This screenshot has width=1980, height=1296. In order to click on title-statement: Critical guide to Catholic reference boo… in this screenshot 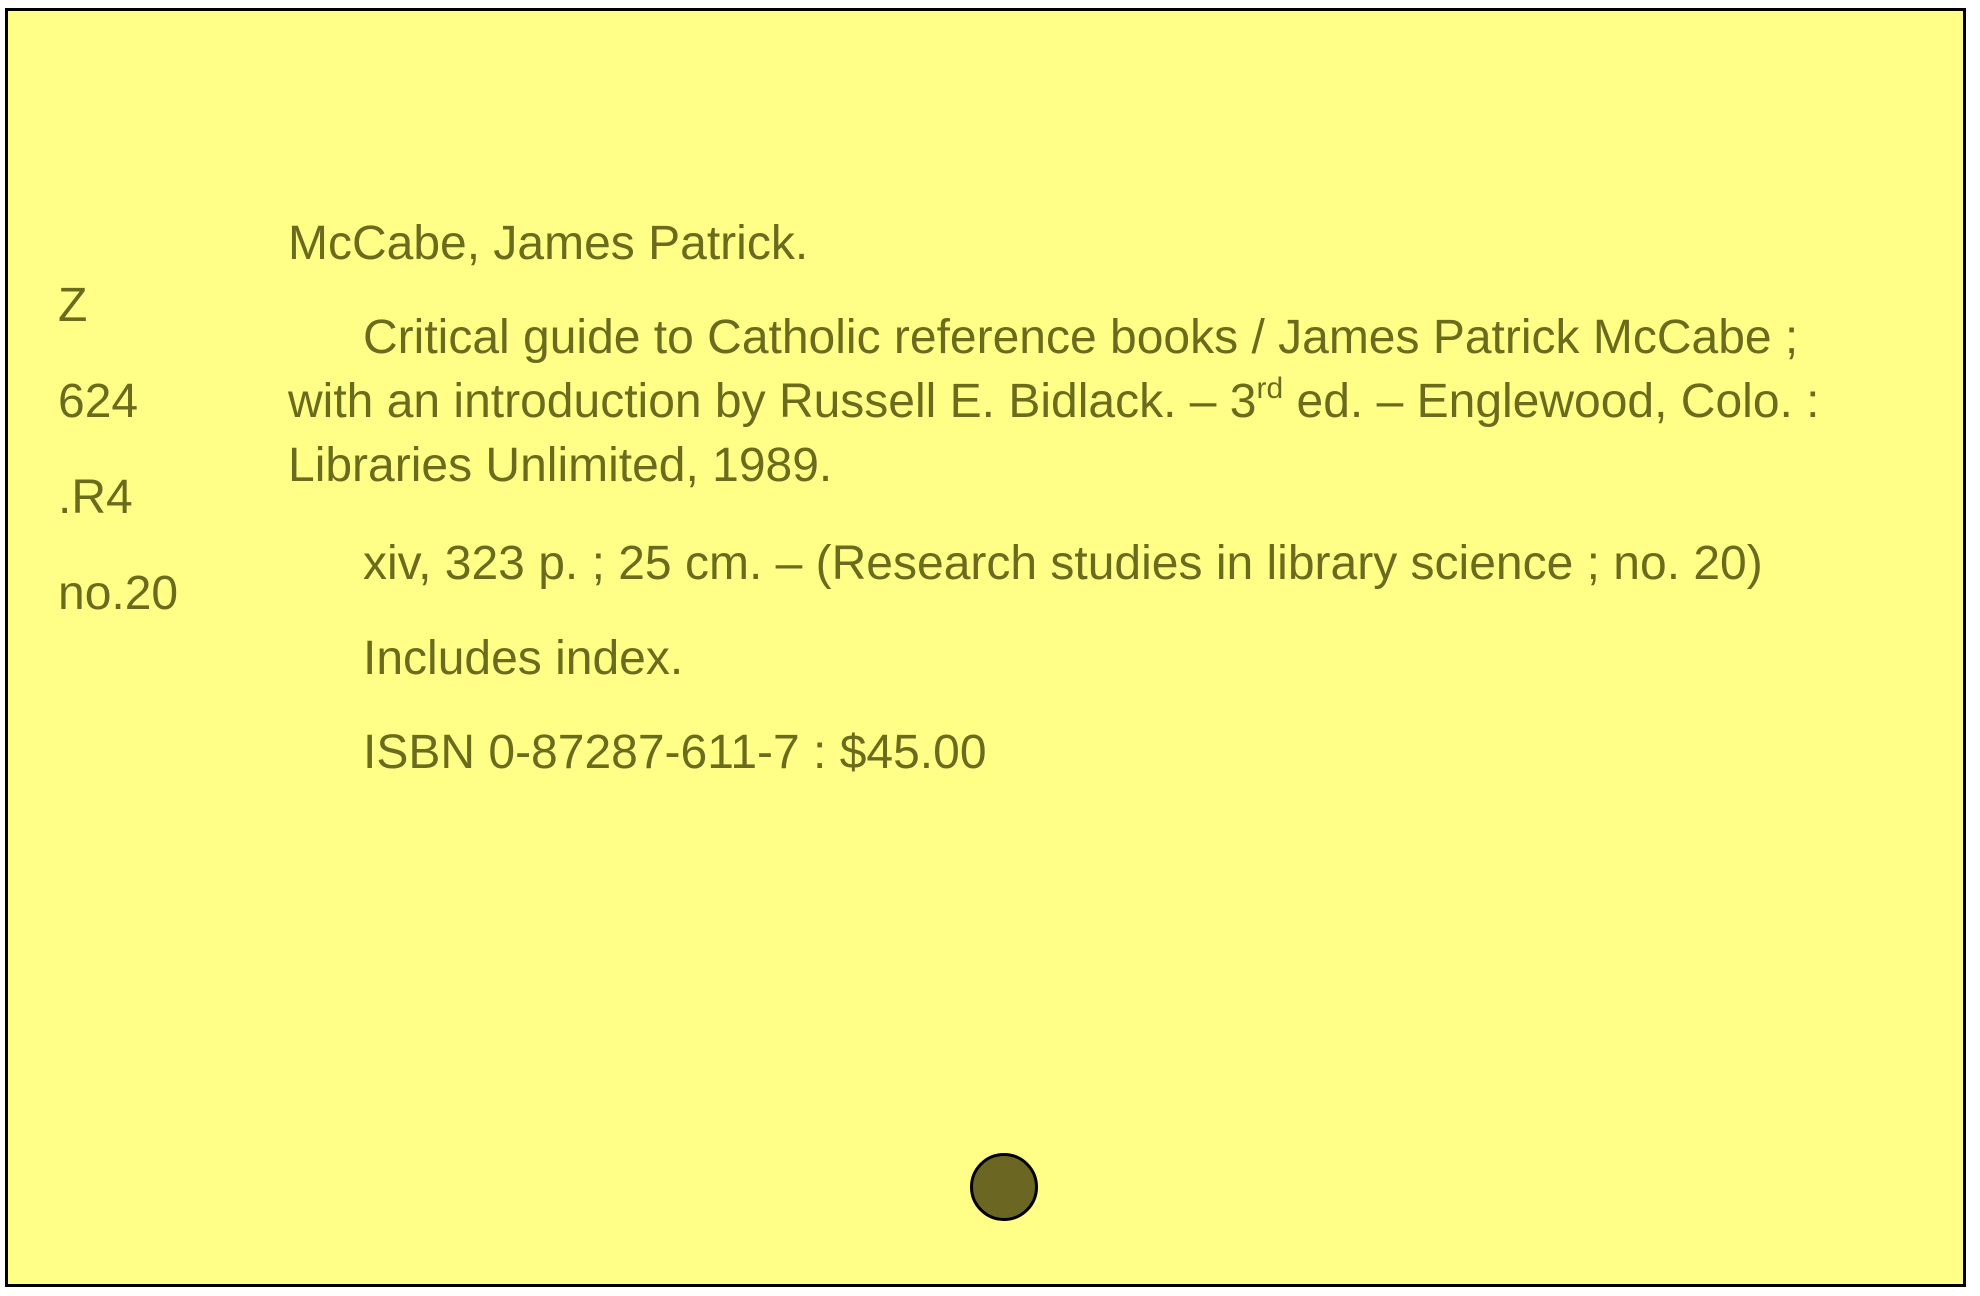, I will do `click(1068, 402)`.